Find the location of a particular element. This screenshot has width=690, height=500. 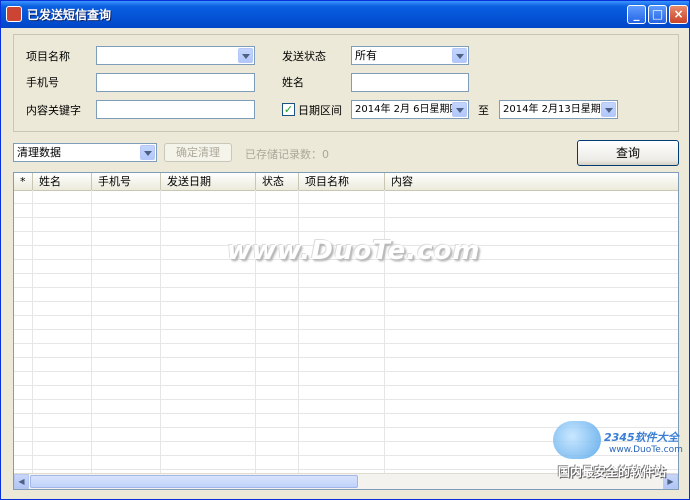

row-marker-header: * is located at coordinates (23, 181).